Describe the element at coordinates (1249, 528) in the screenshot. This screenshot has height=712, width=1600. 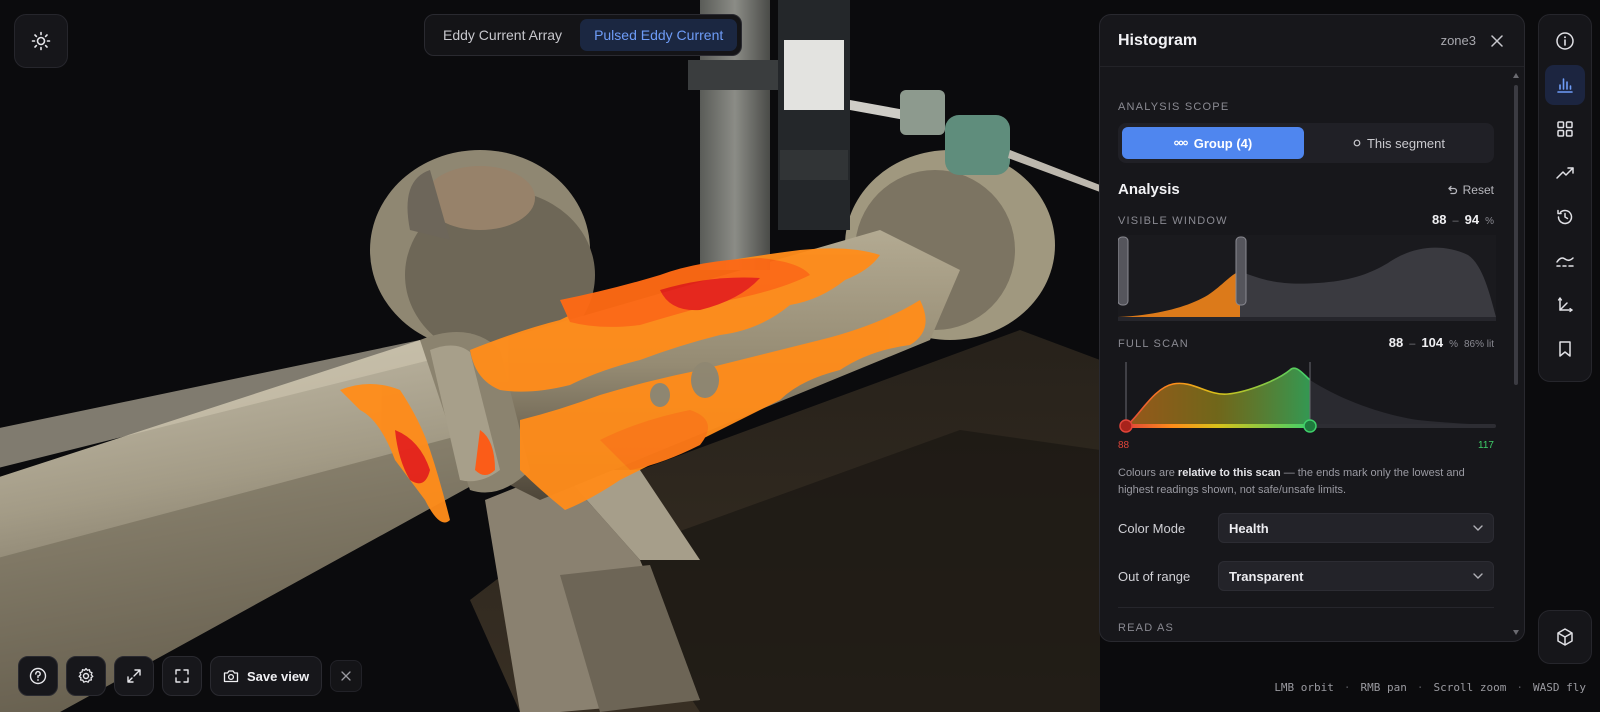
I see `color-mode-value: Health` at that location.